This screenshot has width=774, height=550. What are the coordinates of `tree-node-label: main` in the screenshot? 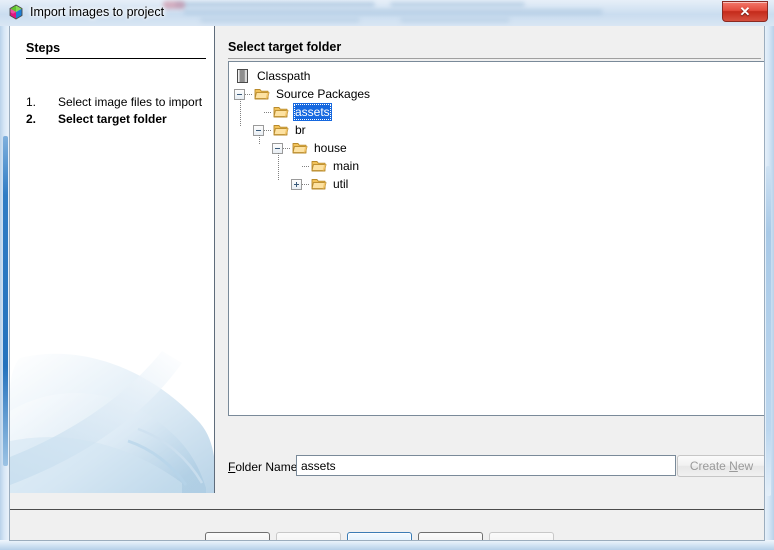 It's located at (346, 166).